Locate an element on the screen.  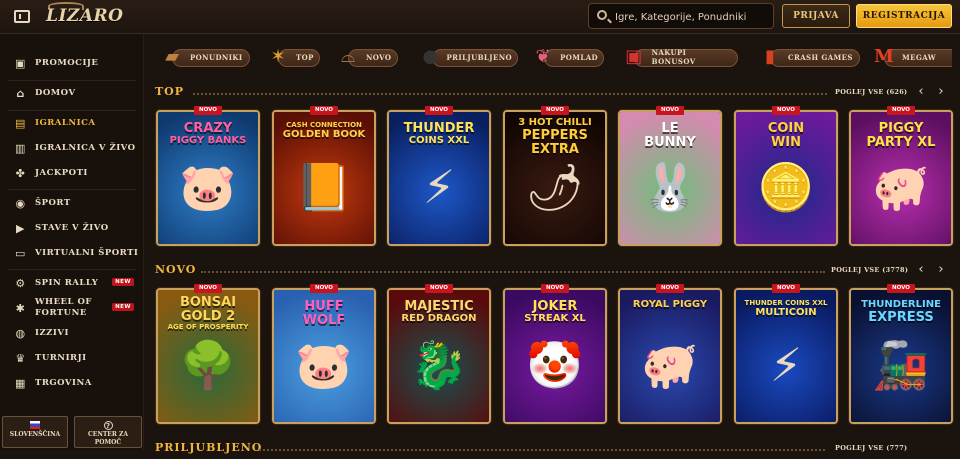
game-title: HUFF WOLF is located at coordinates (324, 314).